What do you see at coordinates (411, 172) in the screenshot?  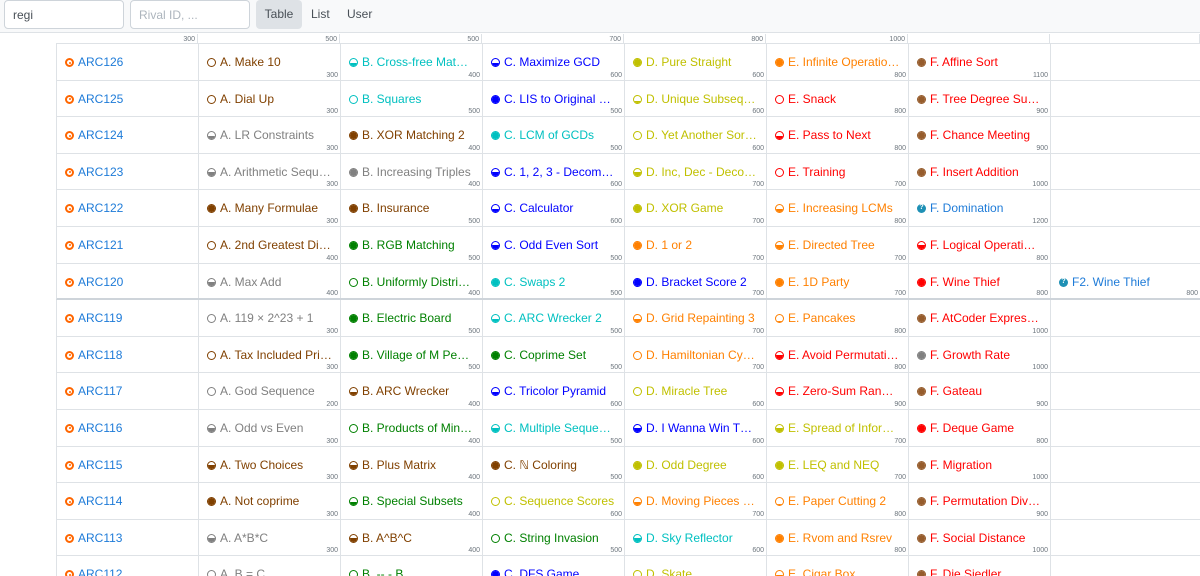 I see `problem-link: B. Increasing Triples` at bounding box center [411, 172].